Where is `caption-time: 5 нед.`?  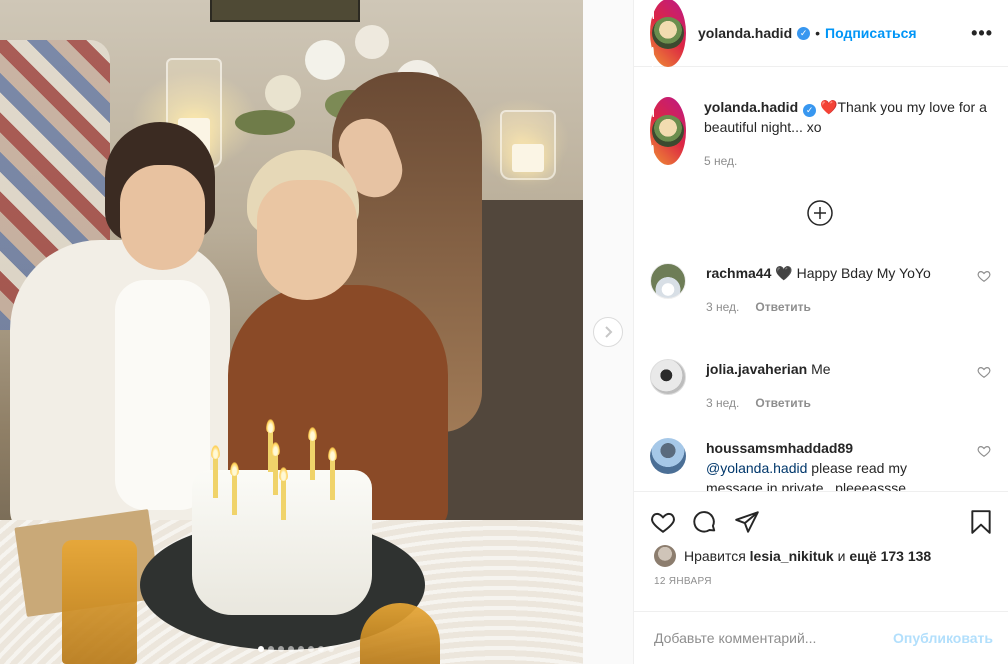 caption-time: 5 нед. is located at coordinates (720, 161).